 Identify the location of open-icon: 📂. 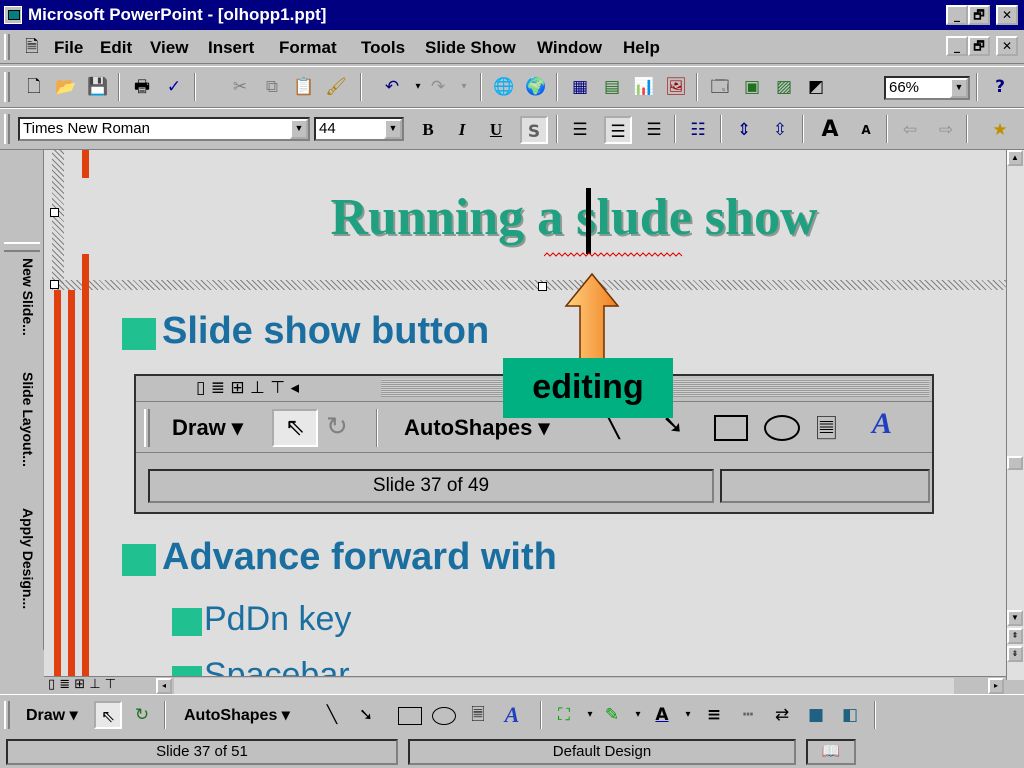
(66, 87).